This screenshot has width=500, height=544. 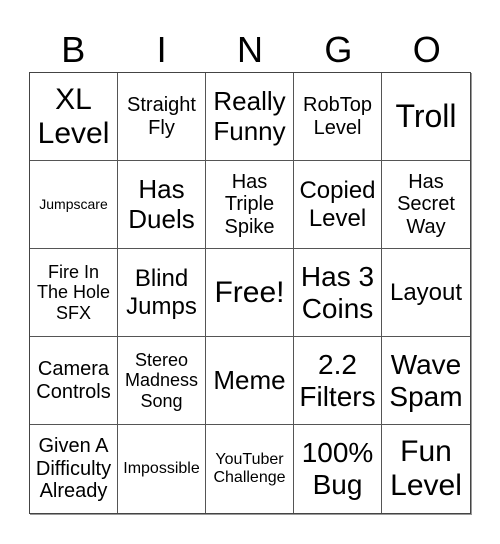 What do you see at coordinates (74, 469) in the screenshot?
I see `bingo-cell: Given A Difficulty Already` at bounding box center [74, 469].